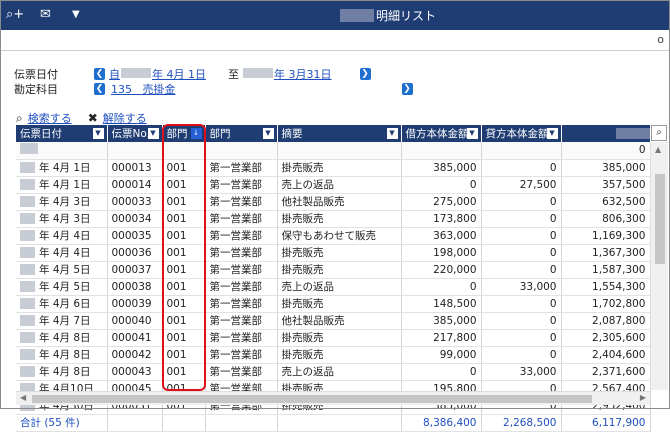 The image size is (670, 432). Describe the element at coordinates (44, 118) in the screenshot. I see `search-action: ⌕ 検索する` at that location.